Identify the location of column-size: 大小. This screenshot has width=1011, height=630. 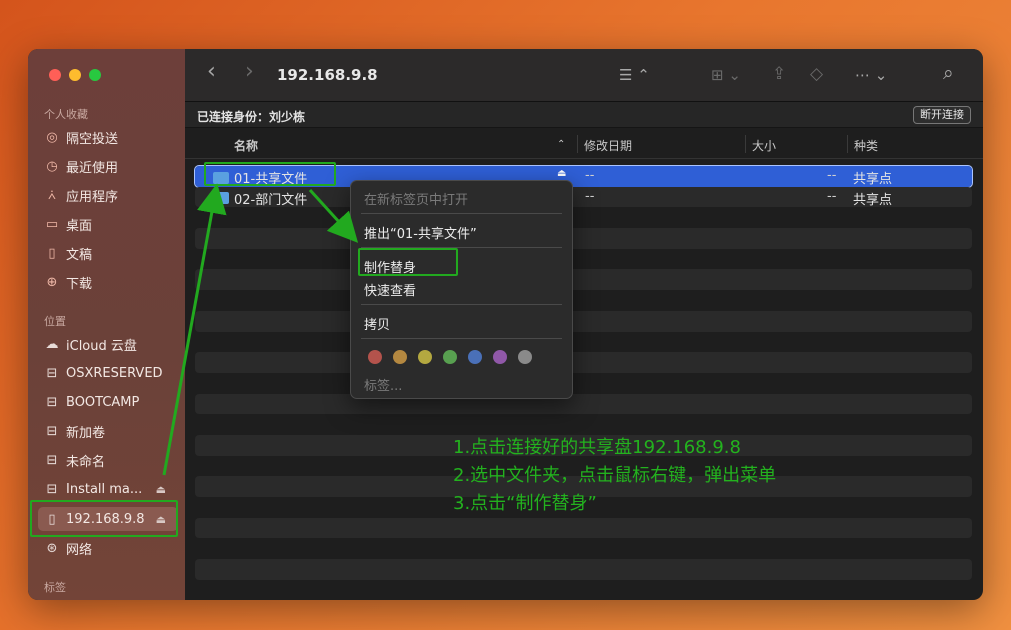
(764, 145).